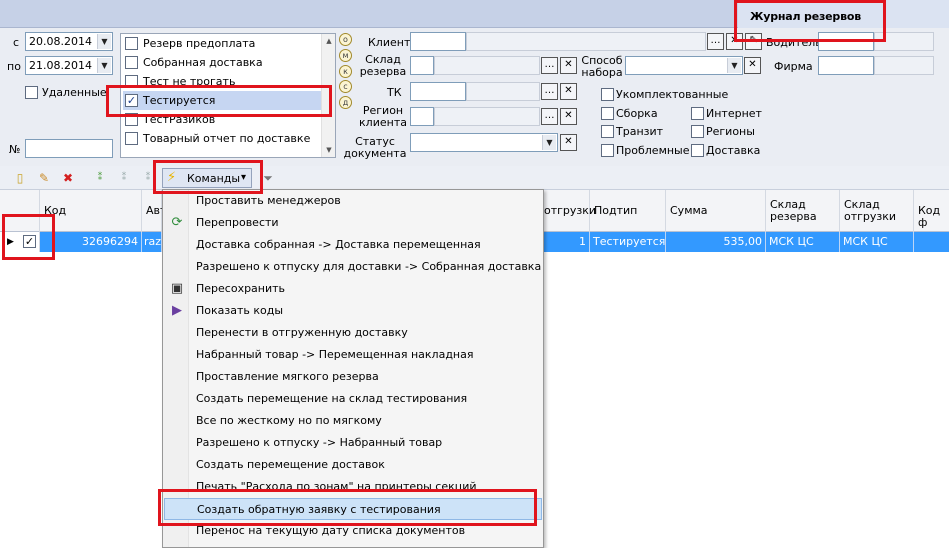 This screenshot has width=949, height=548. Describe the element at coordinates (353, 377) in the screenshot. I see `menu-item: Проставление мягкого резерва` at that location.